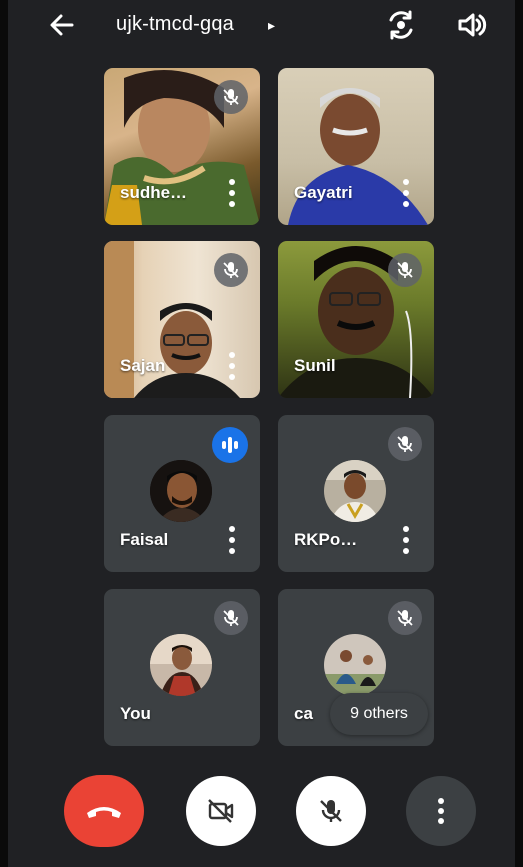  What do you see at coordinates (175, 24) in the screenshot?
I see `meeting-code: ujk-tmcd-gqa` at bounding box center [175, 24].